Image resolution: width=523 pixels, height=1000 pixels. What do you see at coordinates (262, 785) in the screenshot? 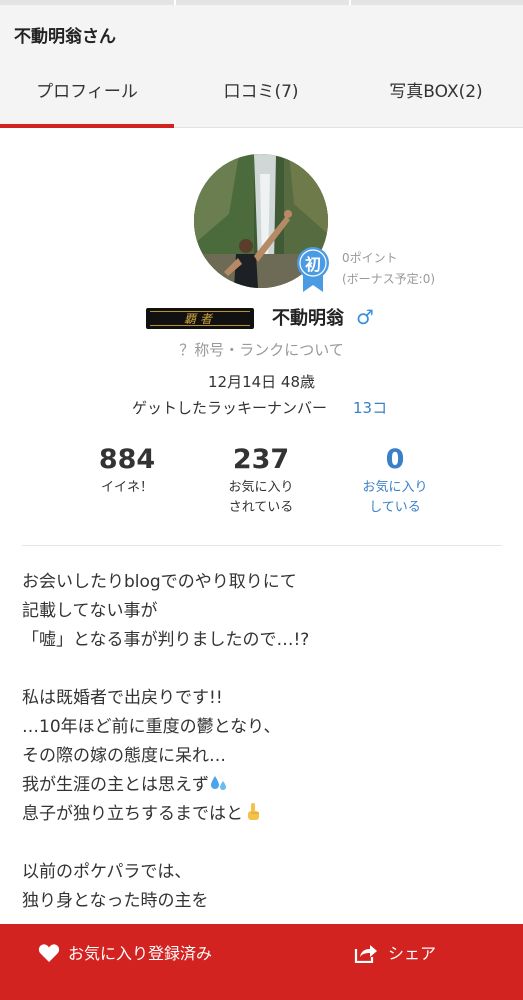
I see `bio-line: 我が生涯の主とは思えず` at bounding box center [262, 785].